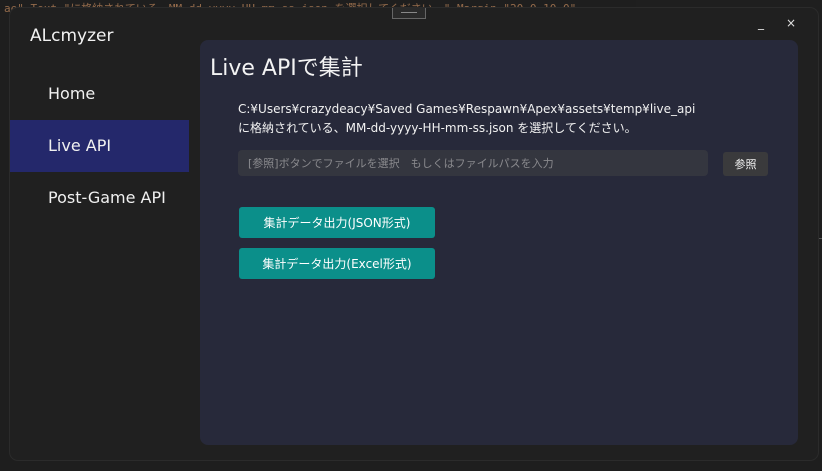 Image resolution: width=822 pixels, height=471 pixels. Describe the element at coordinates (761, 23) in the screenshot. I see `minimize-button: _` at that location.